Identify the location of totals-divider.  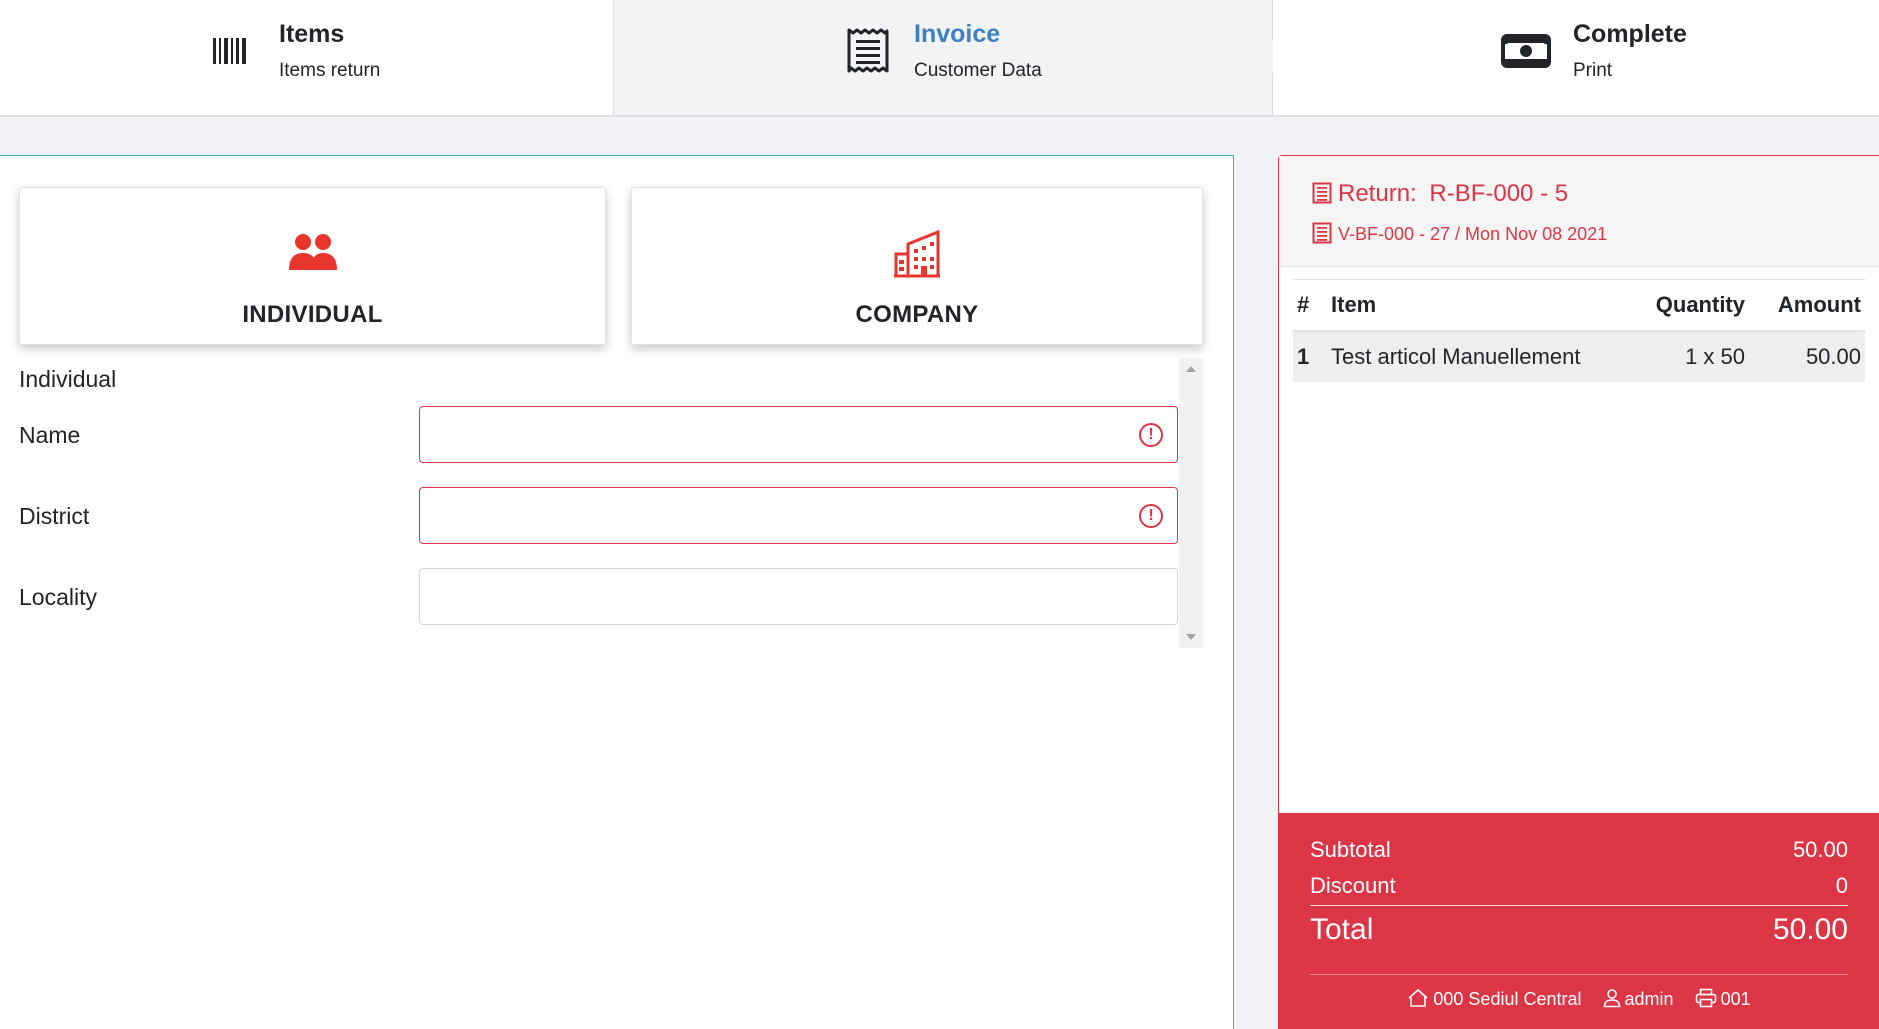
(1579, 905).